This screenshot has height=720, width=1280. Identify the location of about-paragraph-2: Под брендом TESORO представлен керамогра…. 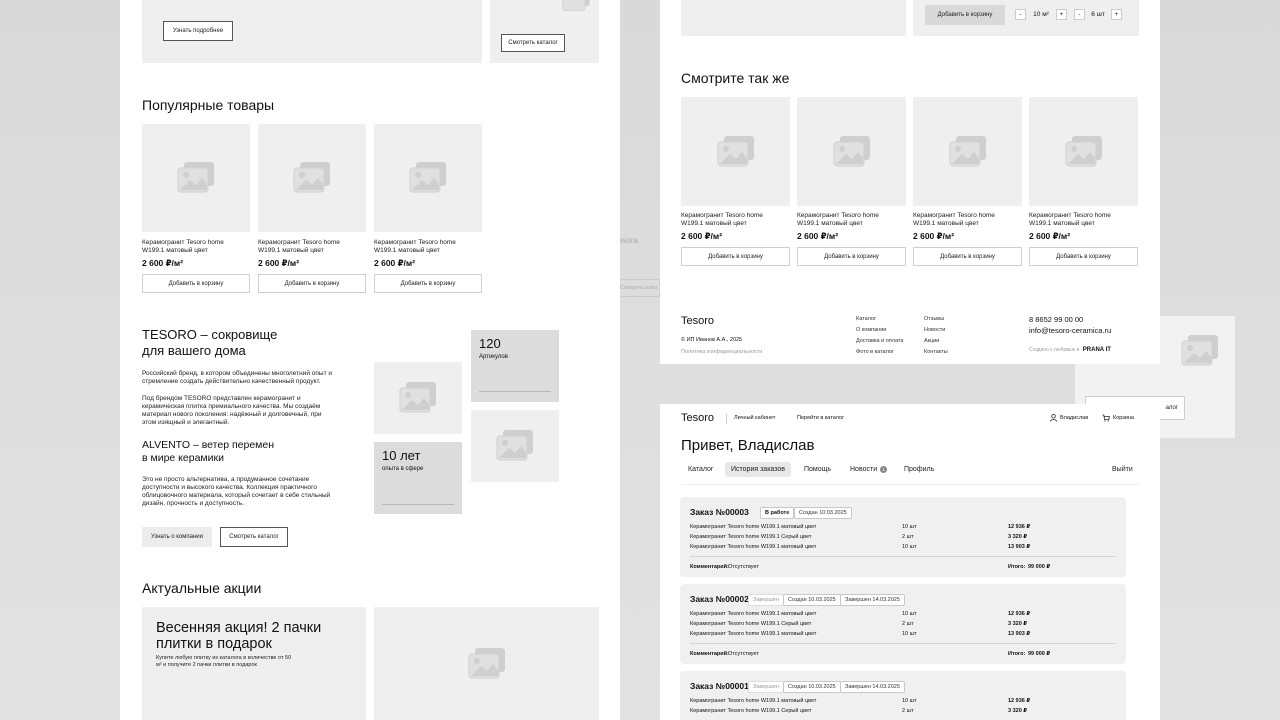
(232, 410).